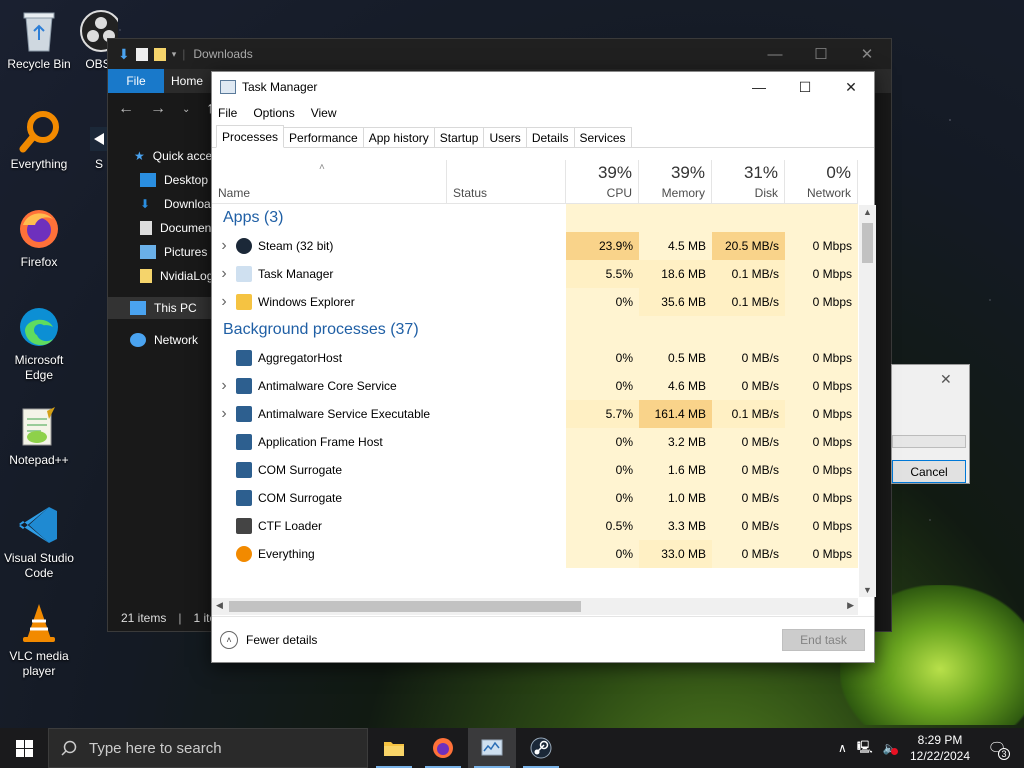 Image resolution: width=1024 pixels, height=768 pixels. What do you see at coordinates (39, 436) in the screenshot?
I see `desktop-icon-notepadpp: Notepad++` at bounding box center [39, 436].